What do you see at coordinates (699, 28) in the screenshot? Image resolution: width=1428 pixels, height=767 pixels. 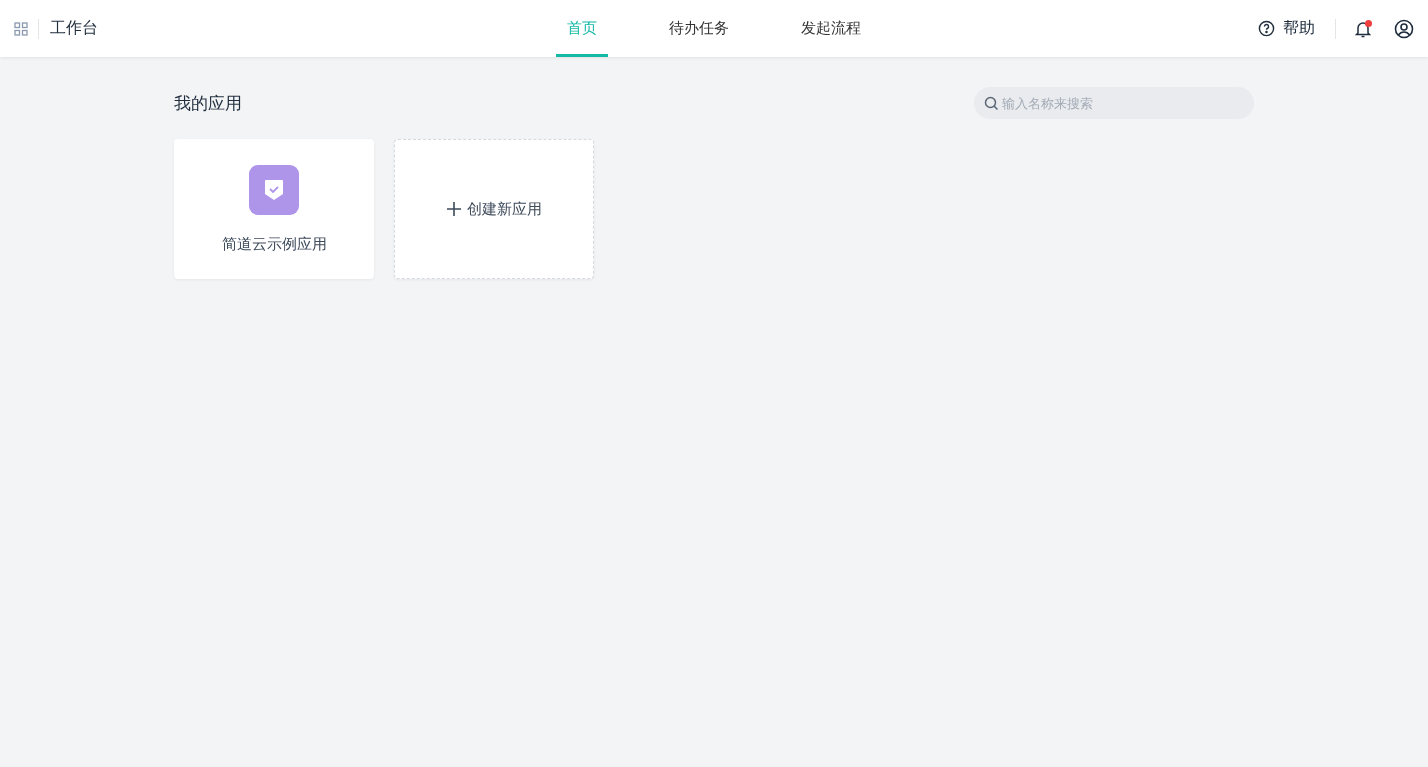 I see `nav-tab: 待办任务` at bounding box center [699, 28].